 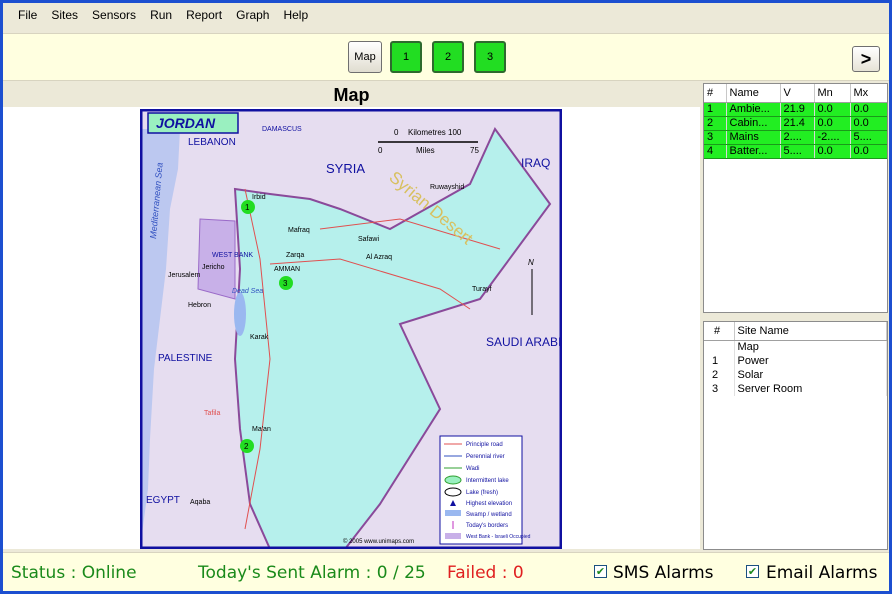 What do you see at coordinates (161, 15) in the screenshot?
I see `menu-run: Run` at bounding box center [161, 15].